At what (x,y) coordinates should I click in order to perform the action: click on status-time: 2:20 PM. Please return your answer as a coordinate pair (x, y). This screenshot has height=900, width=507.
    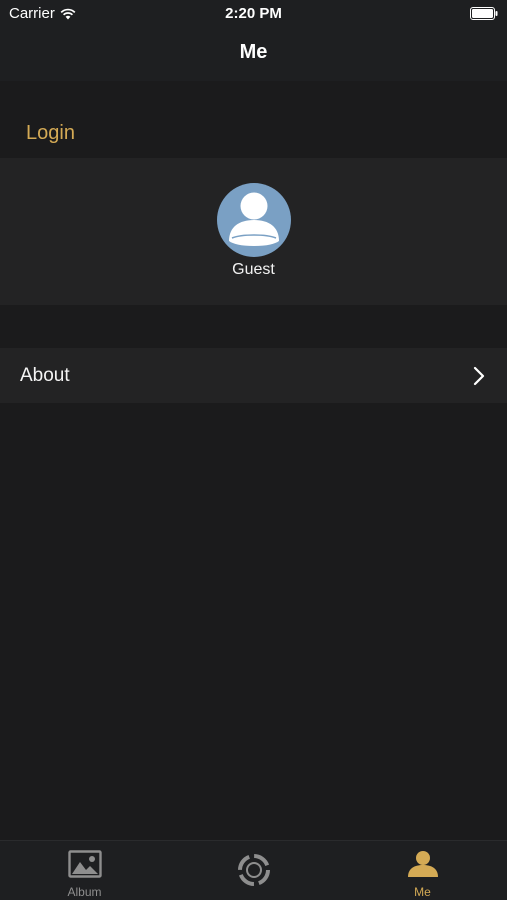
    Looking at the image, I should click on (253, 13).